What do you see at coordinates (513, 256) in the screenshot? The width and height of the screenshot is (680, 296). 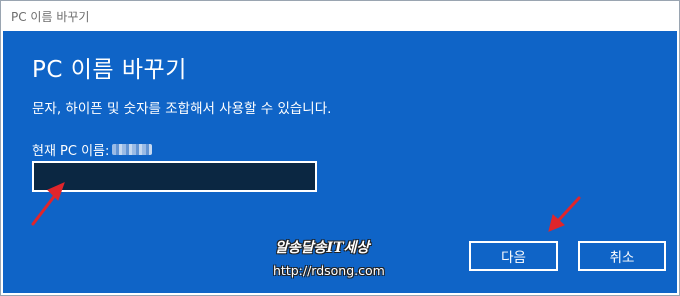 I see `next-button: 다음` at bounding box center [513, 256].